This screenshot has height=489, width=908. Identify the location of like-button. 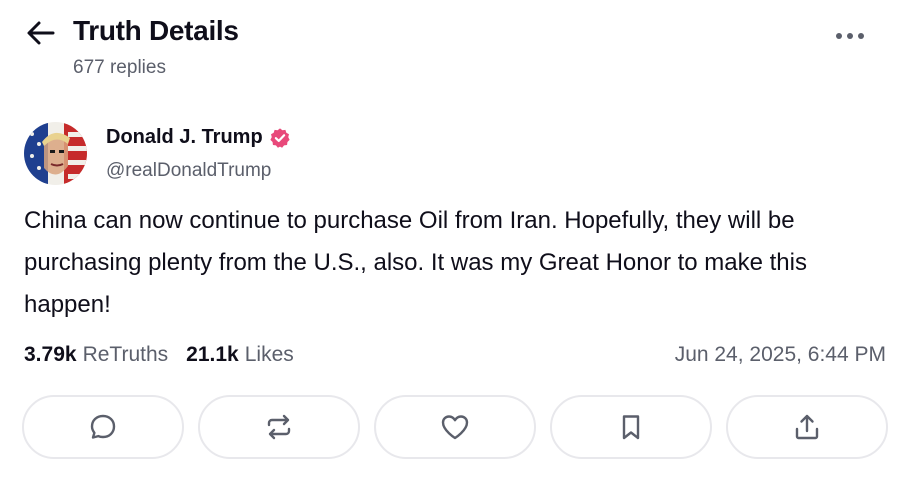
(455, 427).